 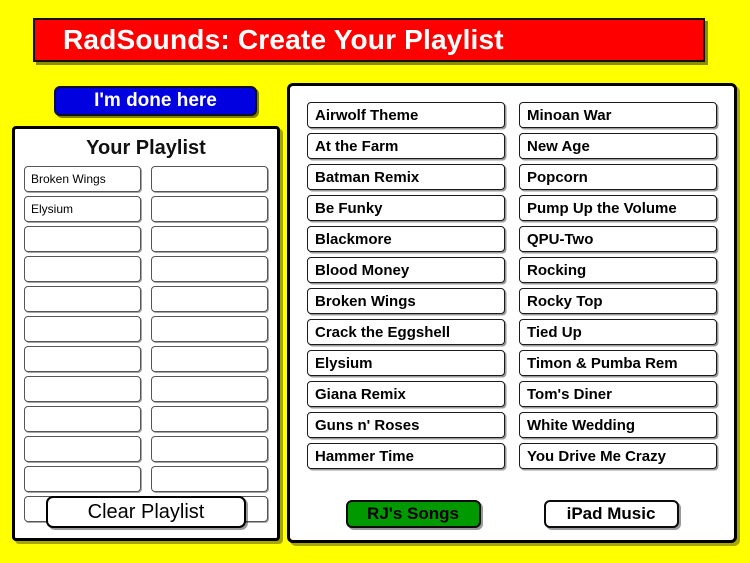 What do you see at coordinates (618, 425) in the screenshot?
I see `song-button: White Wedding` at bounding box center [618, 425].